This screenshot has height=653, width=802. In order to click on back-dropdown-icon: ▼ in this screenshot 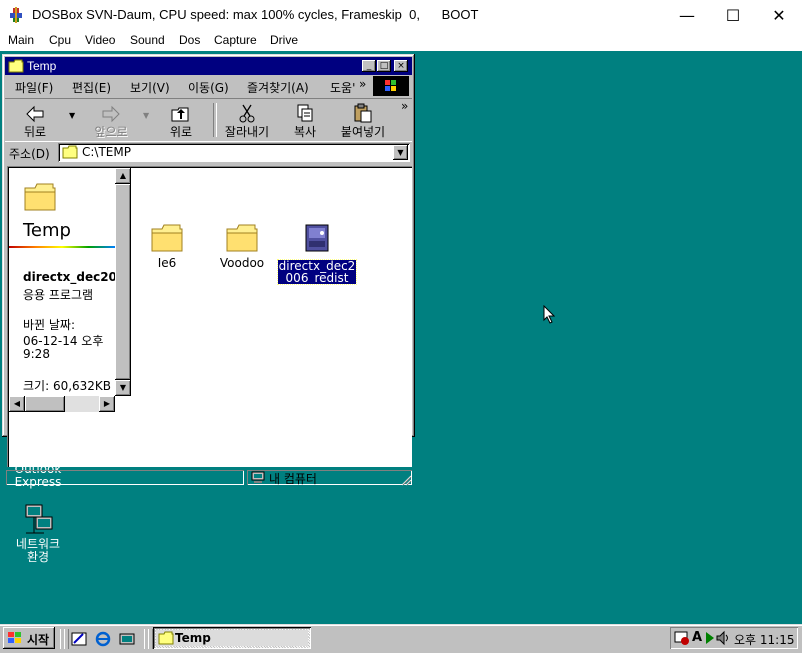, I will do `click(72, 115)`.